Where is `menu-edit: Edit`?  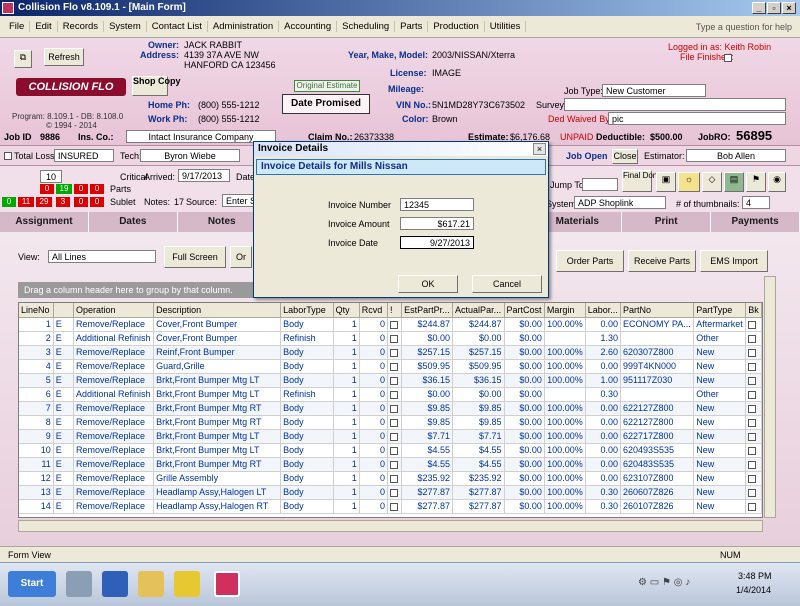
menu-edit: Edit is located at coordinates (44, 26).